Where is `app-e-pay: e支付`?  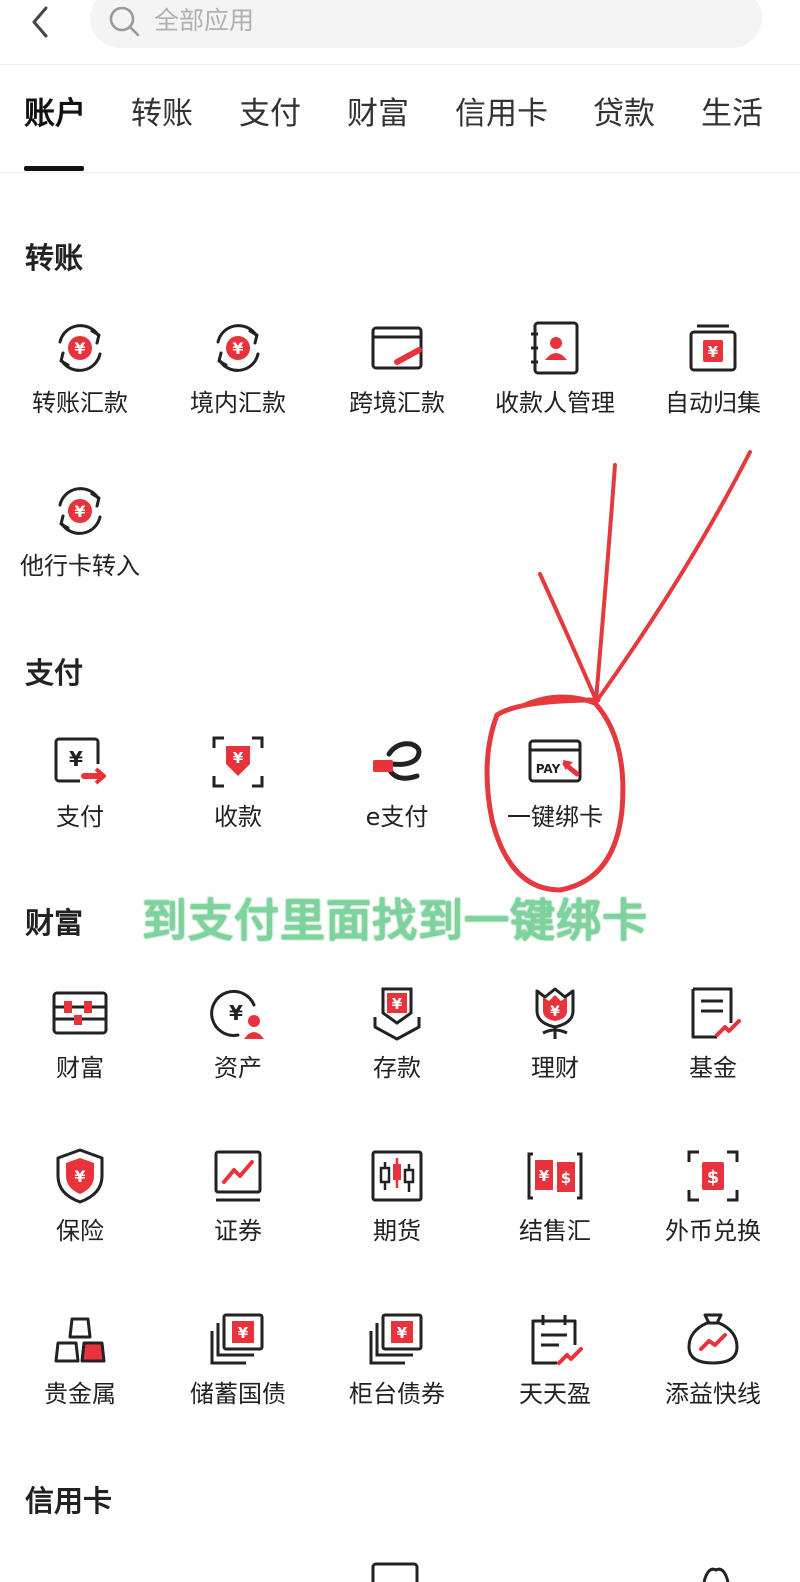 app-e-pay: e支付 is located at coordinates (397, 792).